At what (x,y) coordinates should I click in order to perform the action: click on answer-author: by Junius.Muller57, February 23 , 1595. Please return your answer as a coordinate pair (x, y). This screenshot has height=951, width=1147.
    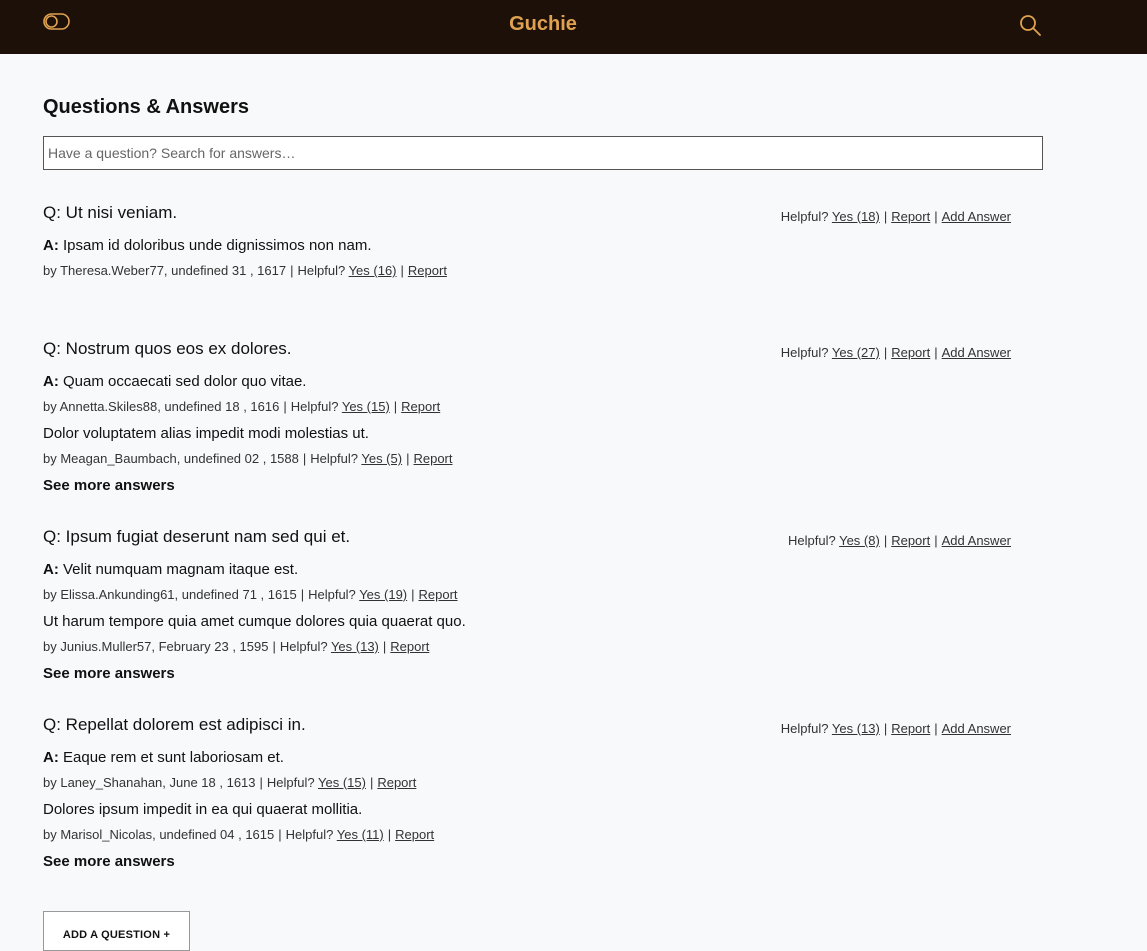
    Looking at the image, I should click on (156, 646).